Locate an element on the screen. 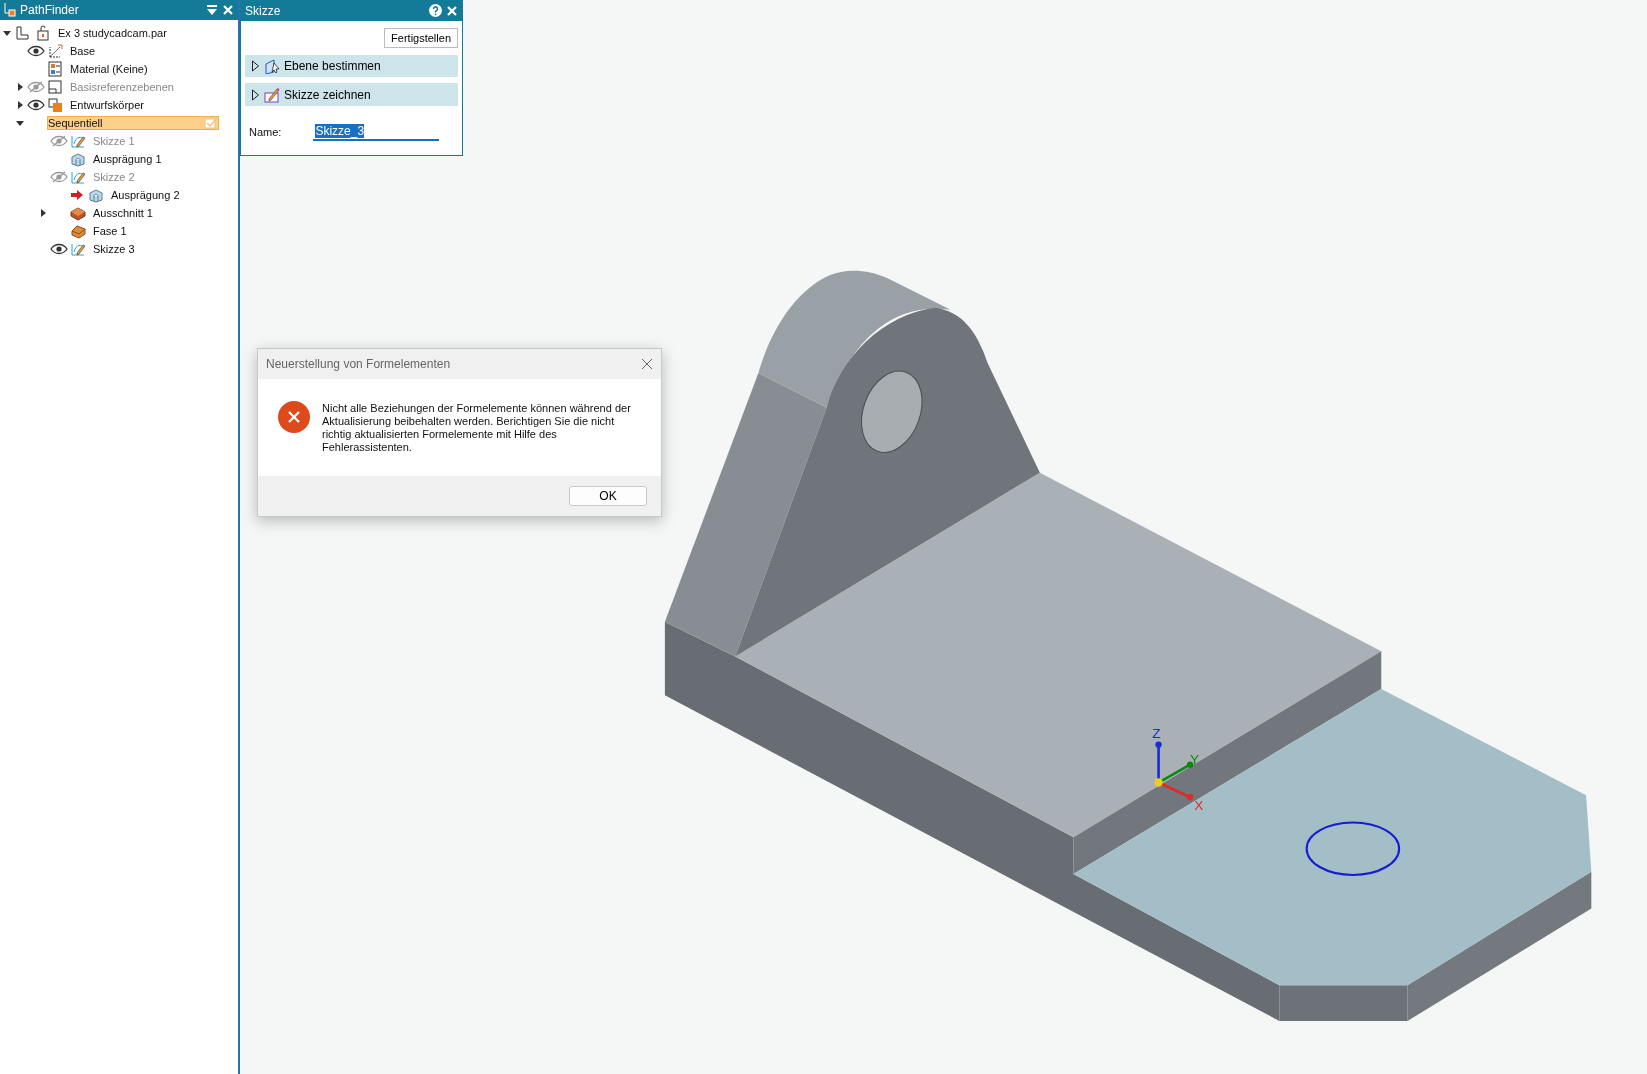 The width and height of the screenshot is (1647, 1074). dialog-title: Neuerstellung von Formelementen is located at coordinates (358, 364).